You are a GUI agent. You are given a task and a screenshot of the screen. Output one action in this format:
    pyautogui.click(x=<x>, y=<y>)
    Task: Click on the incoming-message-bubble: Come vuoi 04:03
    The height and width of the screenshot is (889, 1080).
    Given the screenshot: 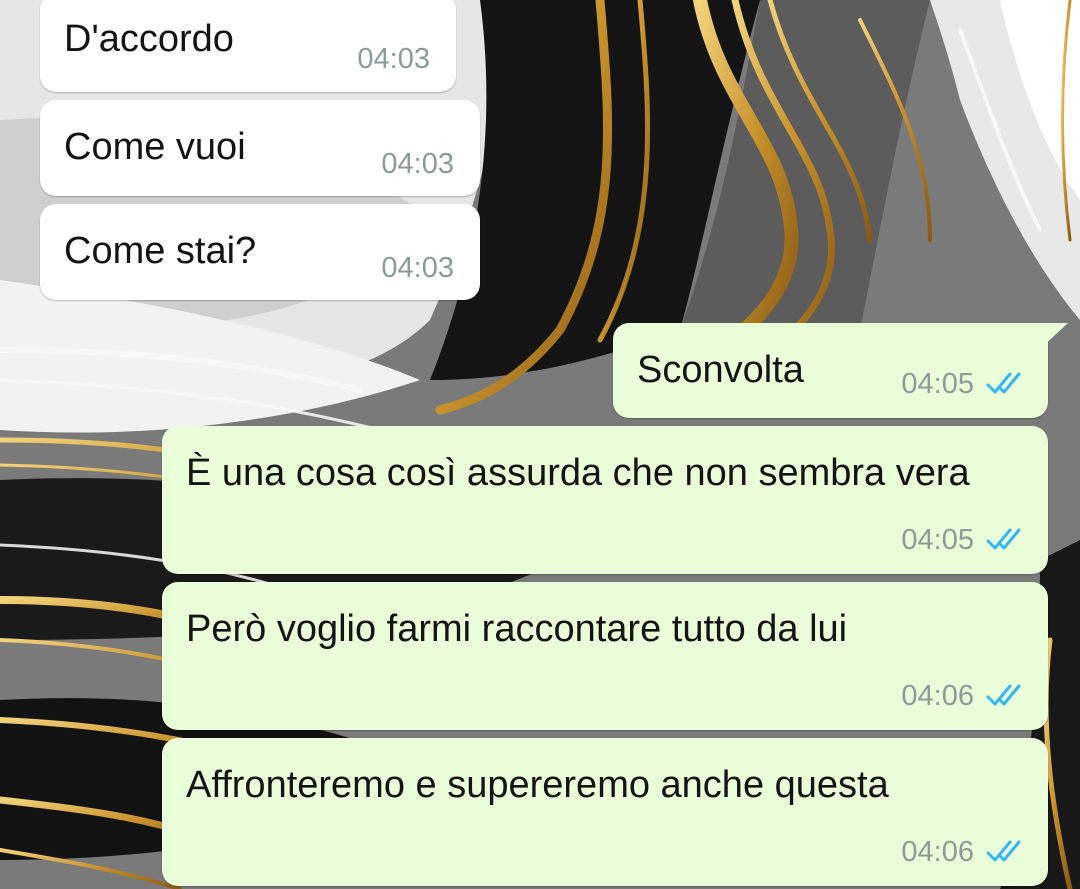 What is the action you would take?
    pyautogui.click(x=260, y=148)
    